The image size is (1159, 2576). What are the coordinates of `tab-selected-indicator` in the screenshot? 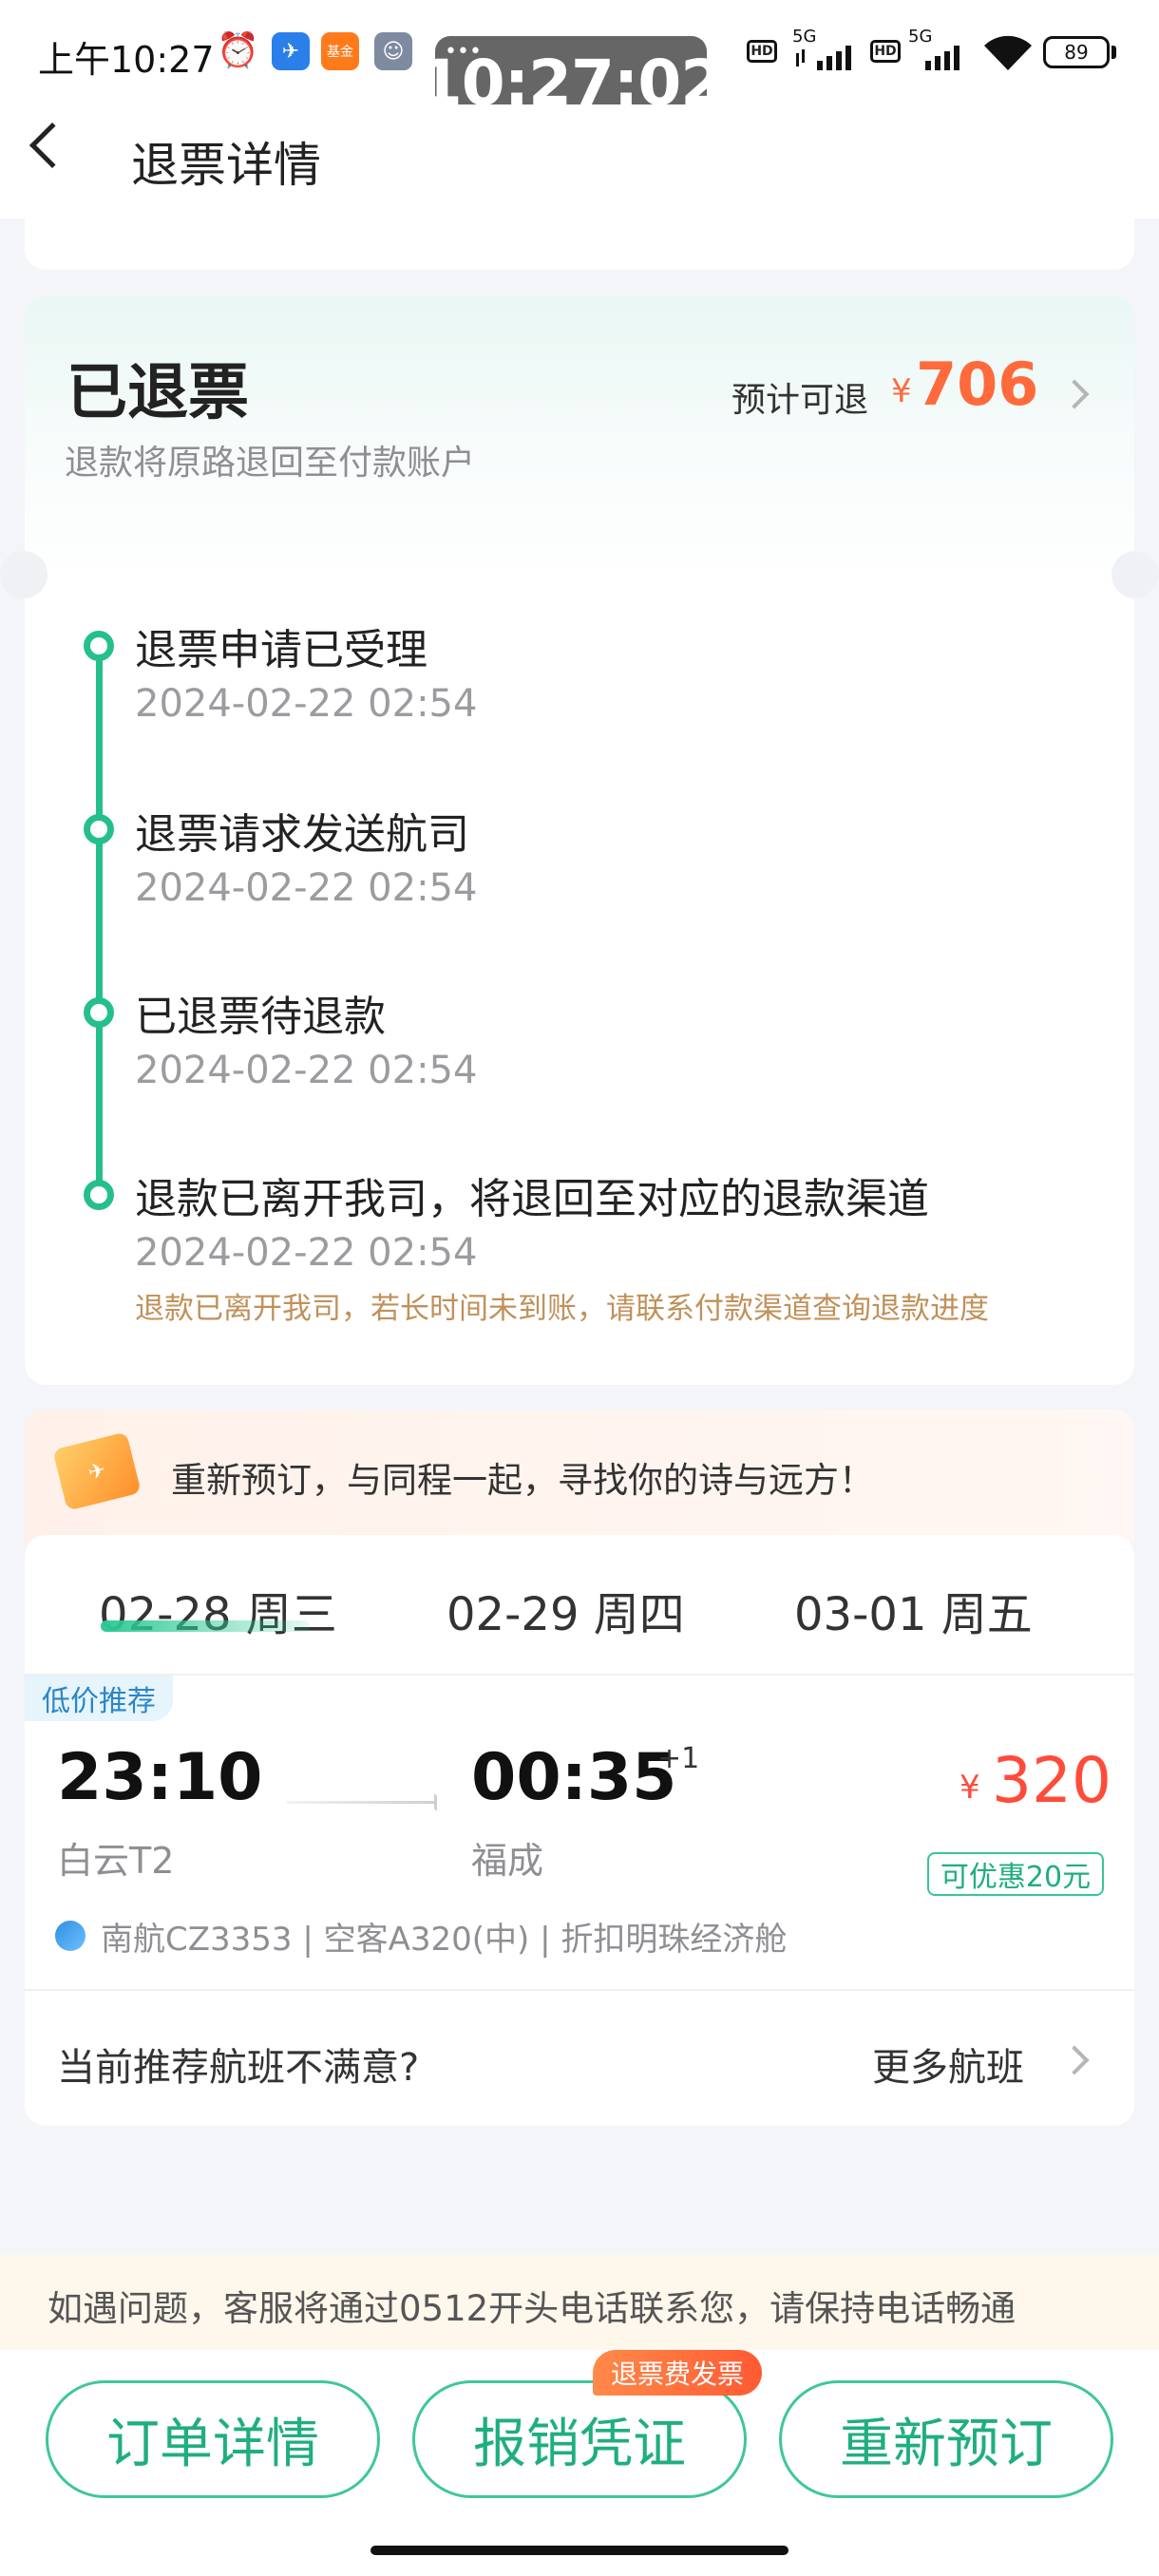 It's located at (205, 1626).